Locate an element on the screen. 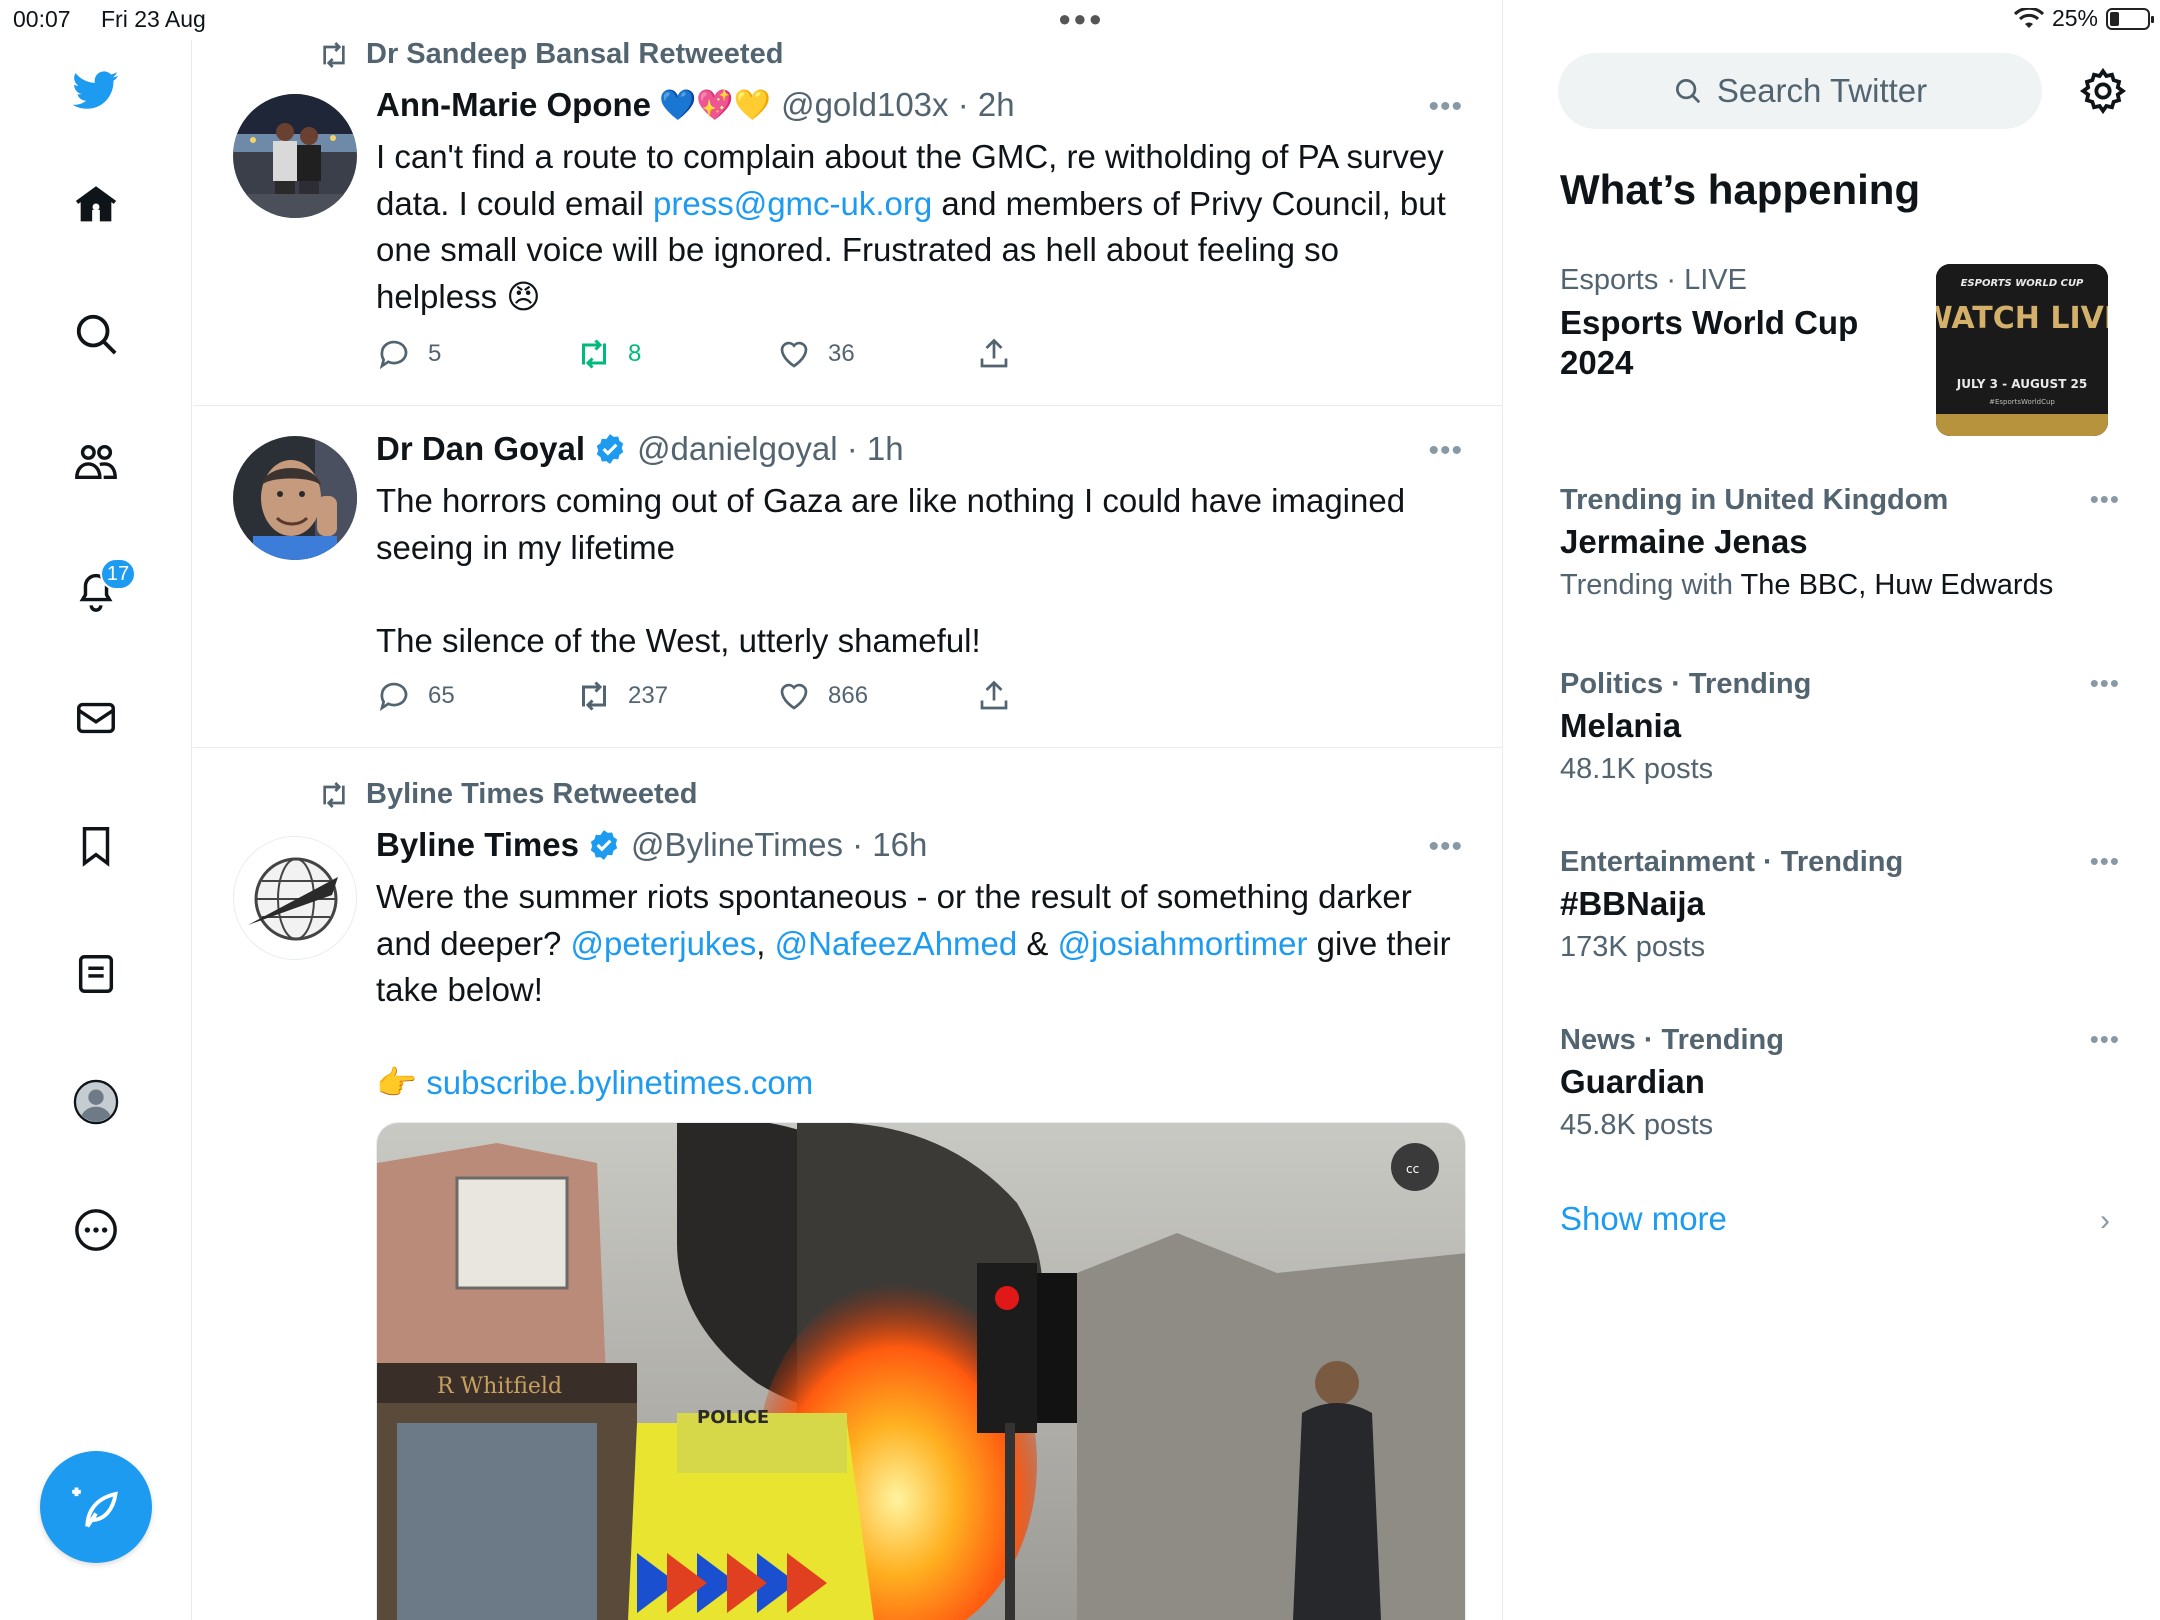 Image resolution: width=2160 pixels, height=1620 pixels. profile-avatar-icon is located at coordinates (96, 1102).